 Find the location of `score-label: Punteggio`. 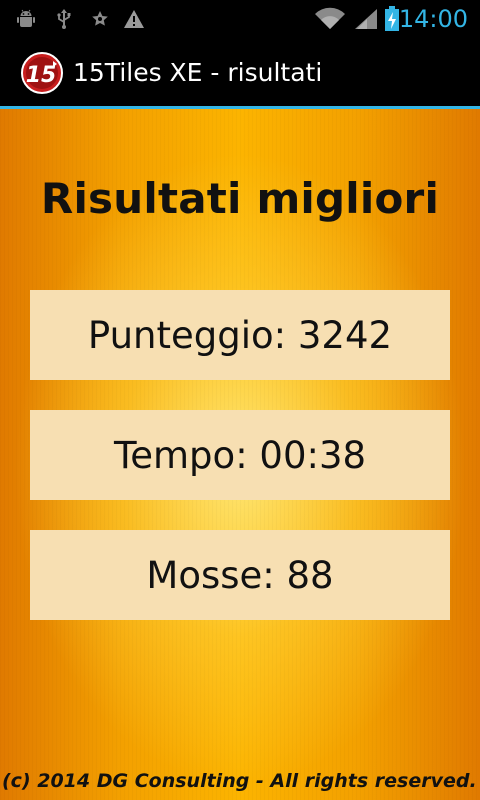

score-label: Punteggio is located at coordinates (180, 335).